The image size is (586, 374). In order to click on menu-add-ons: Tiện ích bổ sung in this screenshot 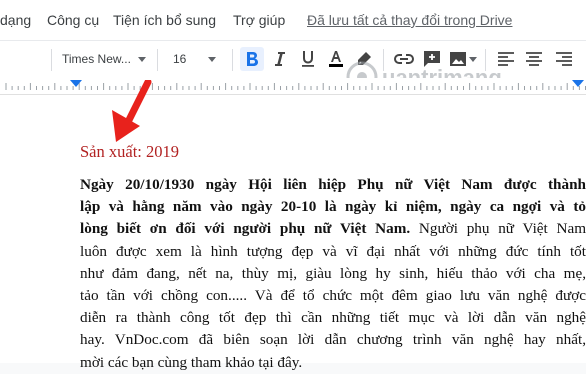, I will do `click(164, 20)`.